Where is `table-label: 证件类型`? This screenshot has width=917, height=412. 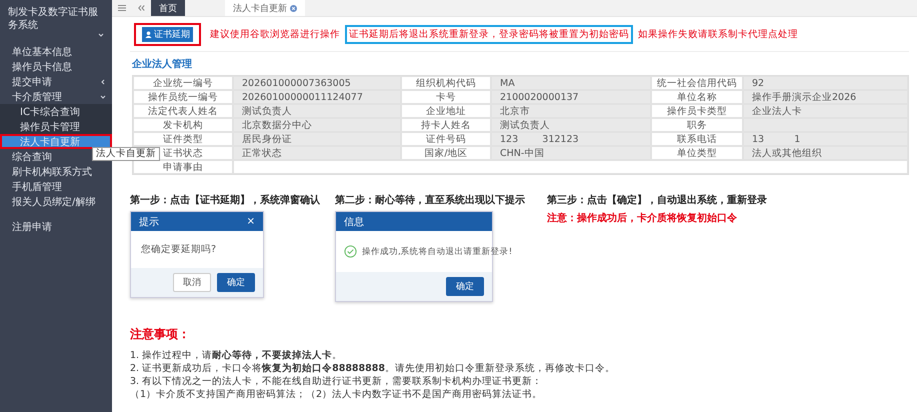
table-label: 证件类型 is located at coordinates (183, 139).